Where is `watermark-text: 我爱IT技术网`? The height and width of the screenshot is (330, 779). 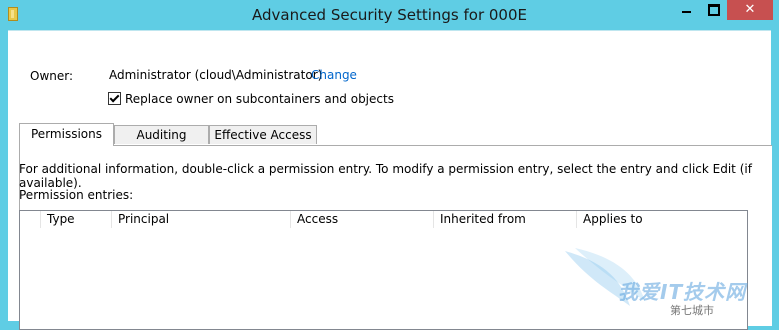
watermark-text: 我爱IT技术网 is located at coordinates (682, 292).